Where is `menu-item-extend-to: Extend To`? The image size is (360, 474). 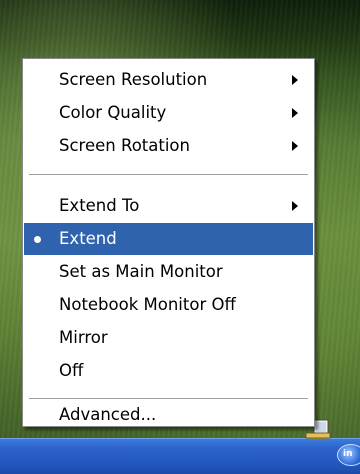 menu-item-extend-to: Extend To is located at coordinates (168, 206).